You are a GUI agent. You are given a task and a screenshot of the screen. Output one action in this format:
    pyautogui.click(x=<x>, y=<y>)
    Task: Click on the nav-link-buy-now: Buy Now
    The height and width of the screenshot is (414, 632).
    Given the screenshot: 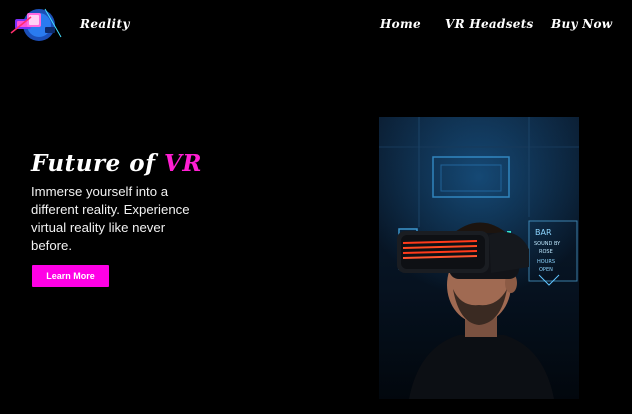 What is the action you would take?
    pyautogui.click(x=581, y=24)
    